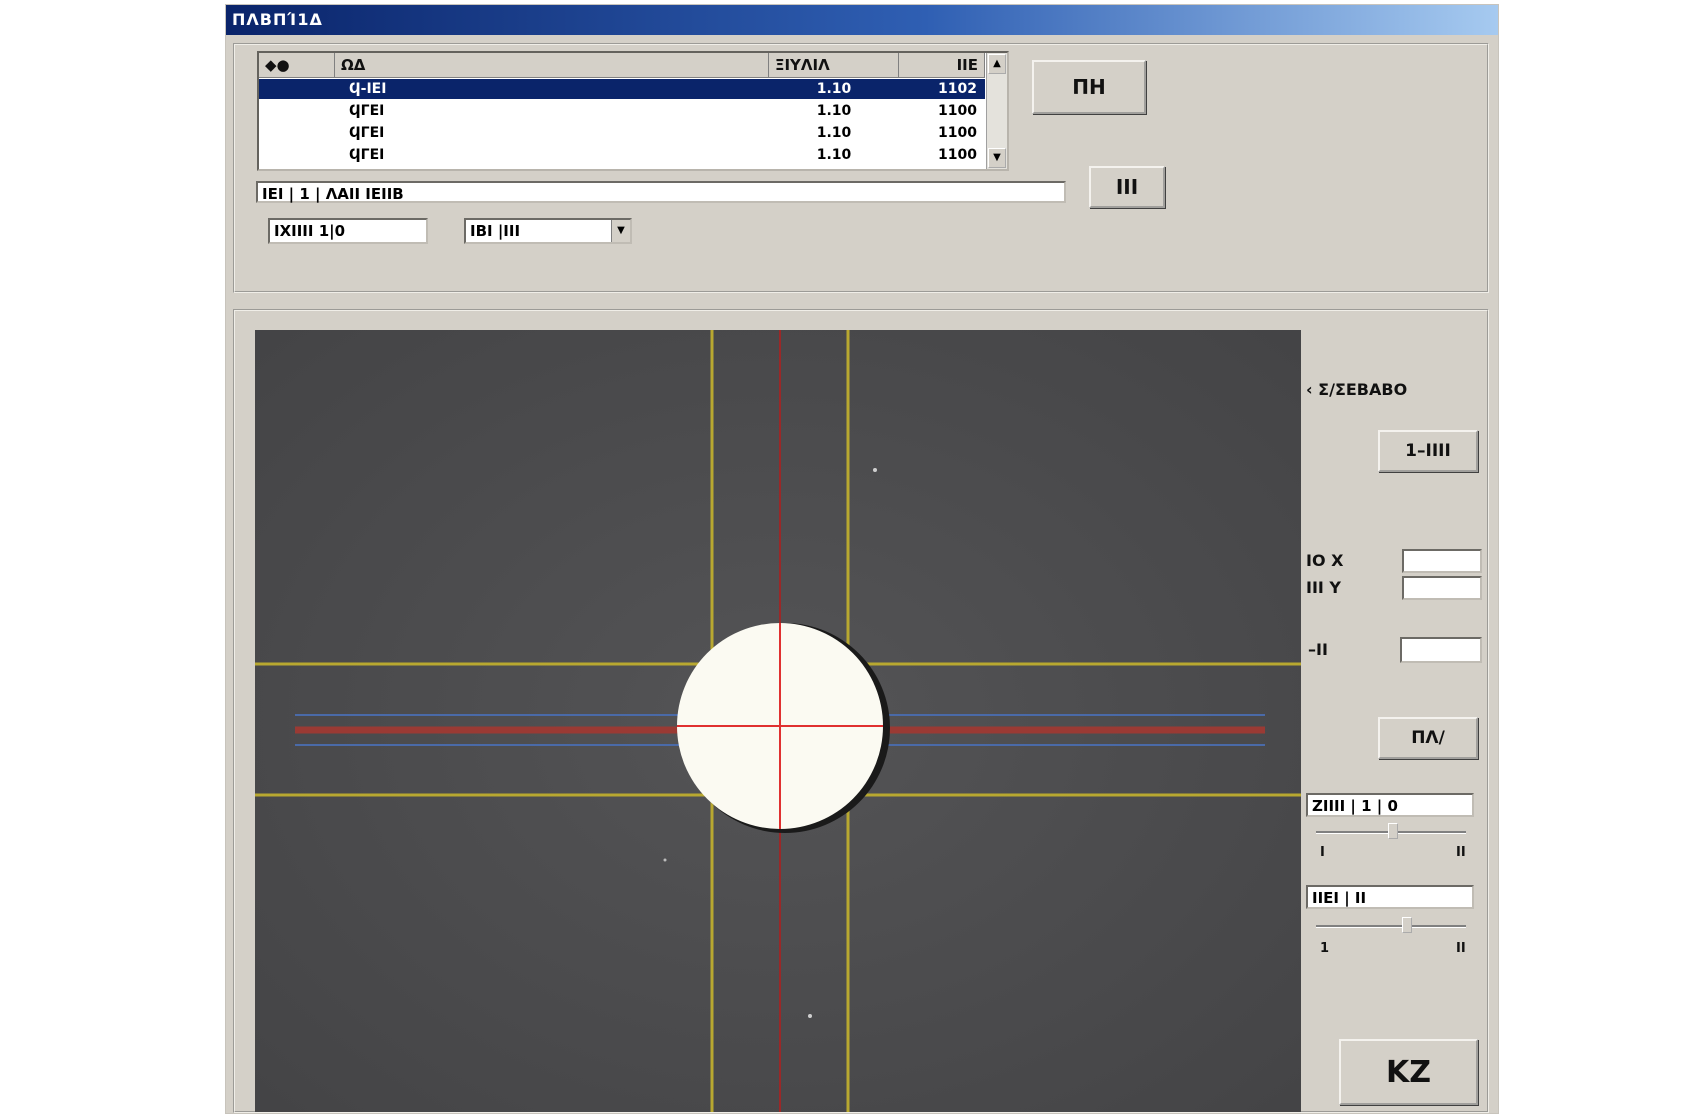 This screenshot has height=1116, width=1692. Describe the element at coordinates (1325, 948) in the screenshot. I see `slider-2-min-label: 1` at that location.